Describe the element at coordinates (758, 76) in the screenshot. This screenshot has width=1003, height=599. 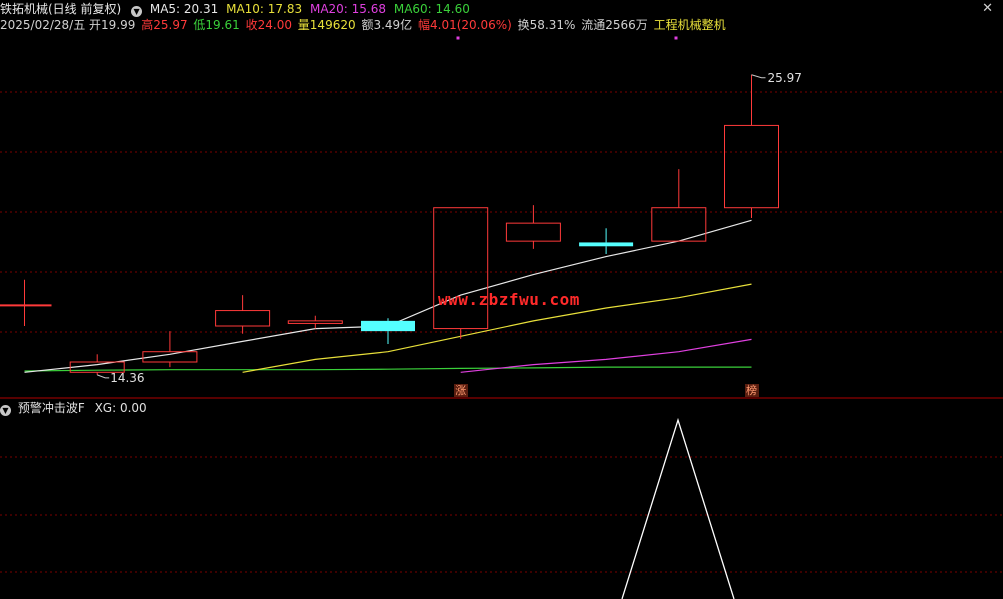
I see `high-marker` at that location.